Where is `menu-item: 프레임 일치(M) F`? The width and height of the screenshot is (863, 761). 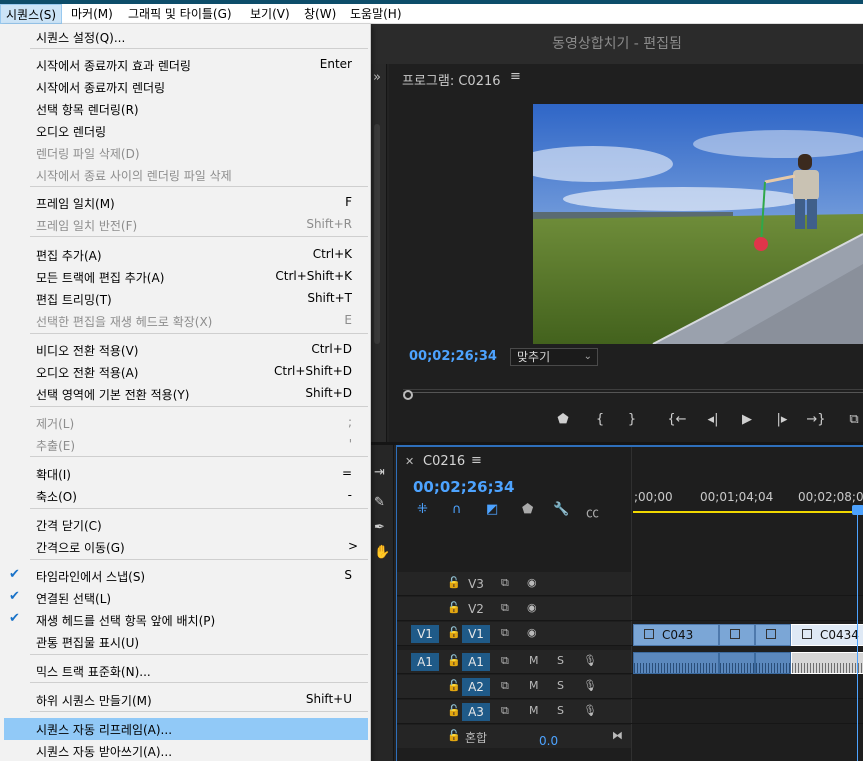 menu-item: 프레임 일치(M) F is located at coordinates (186, 203).